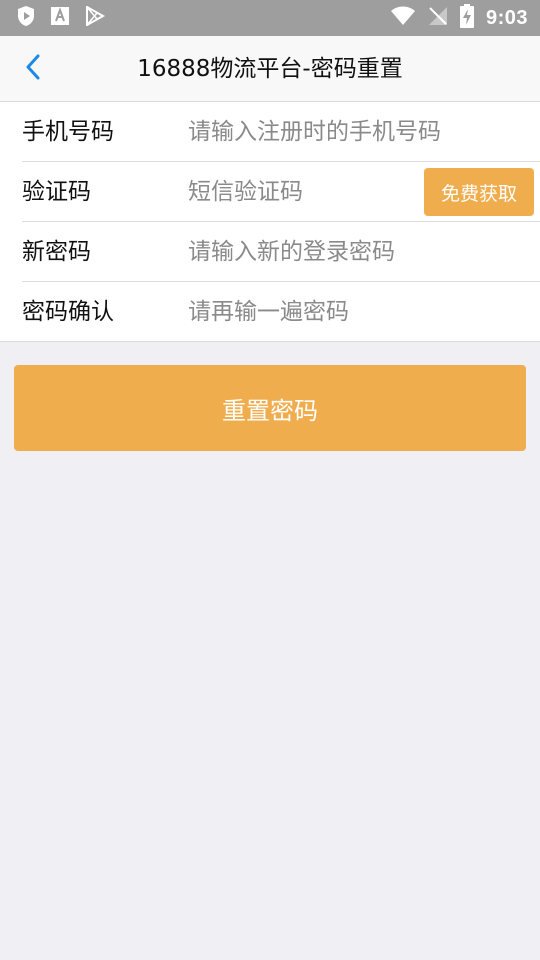 The width and height of the screenshot is (540, 960). Describe the element at coordinates (95, 17) in the screenshot. I see `play-store-icon` at that location.